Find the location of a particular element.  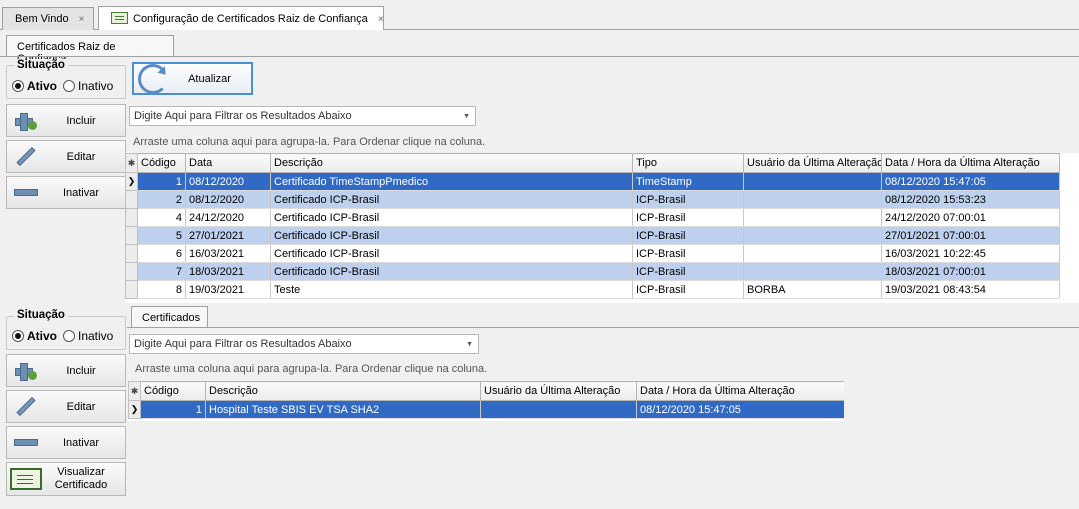

cell-data: 27/01/2021 is located at coordinates (228, 235).